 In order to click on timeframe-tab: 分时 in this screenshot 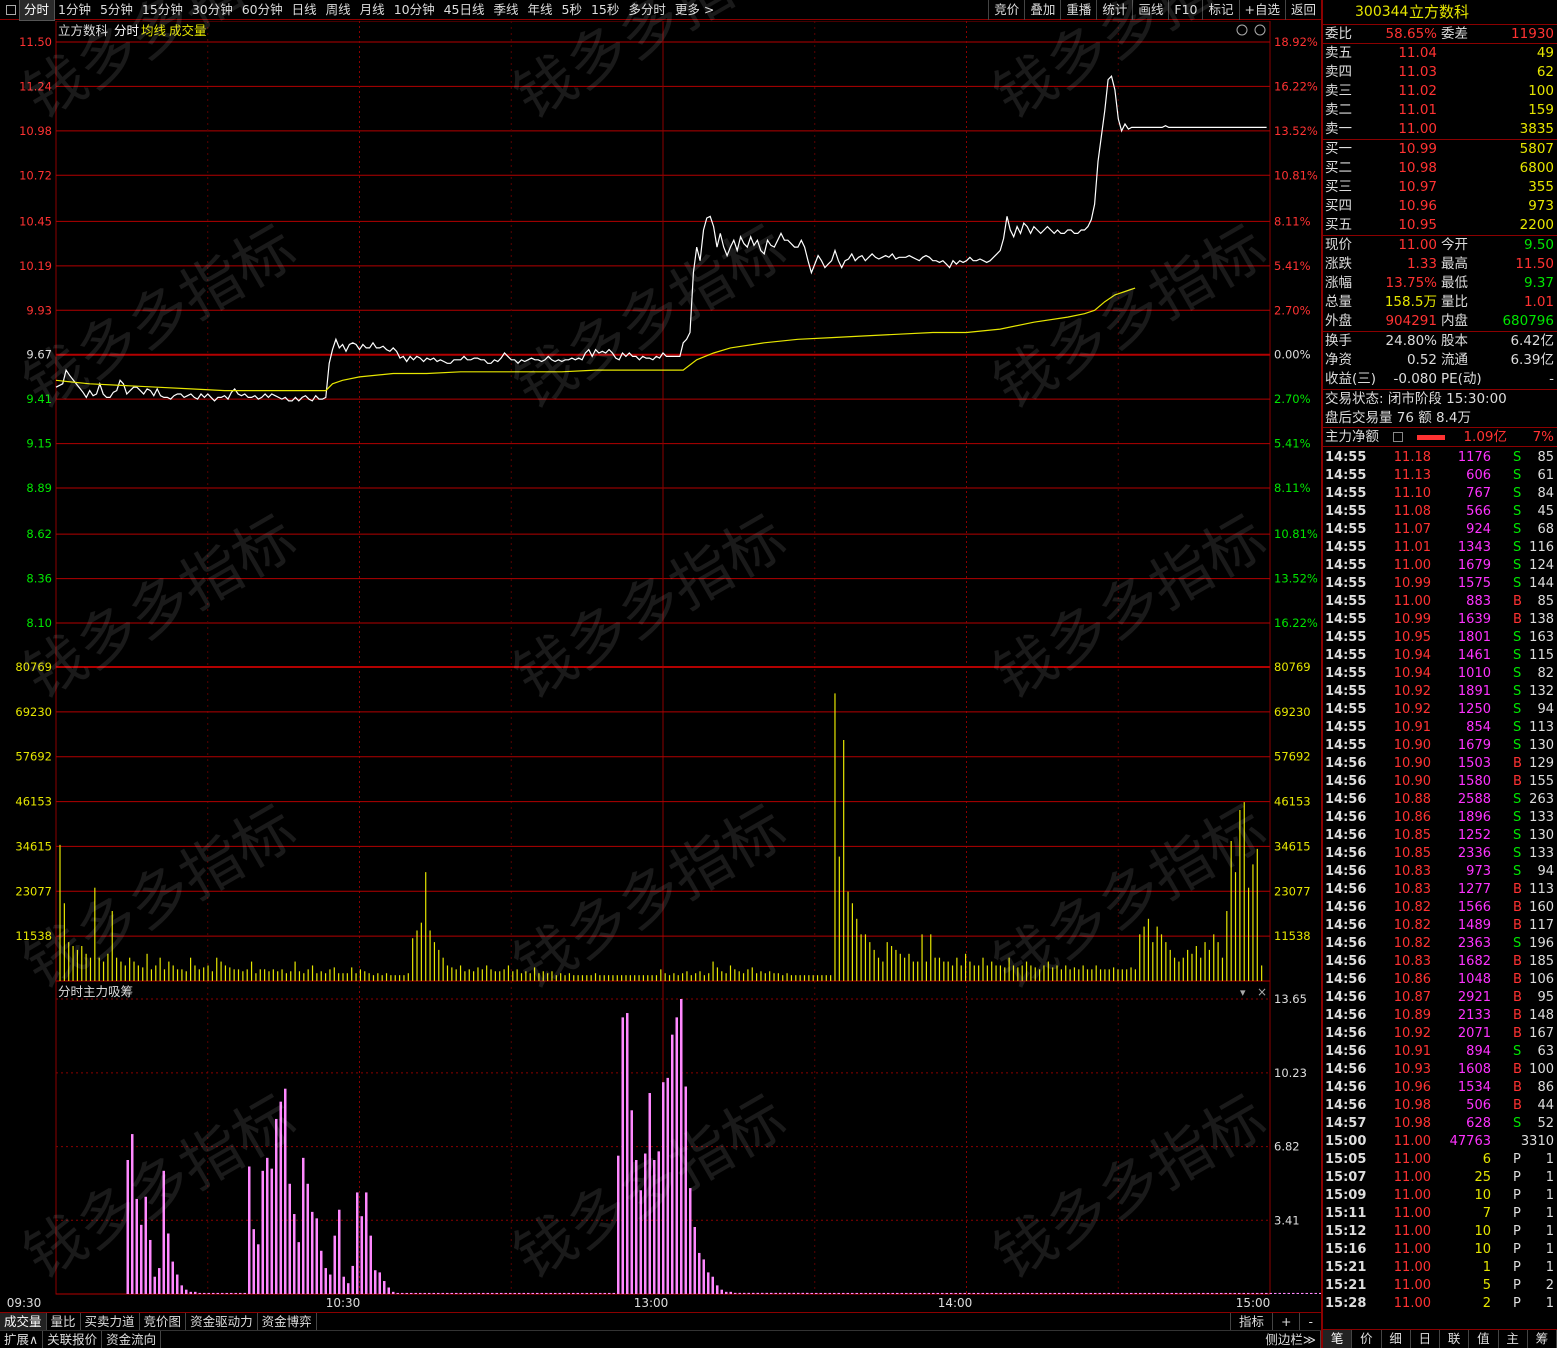, I will do `click(37, 10)`.